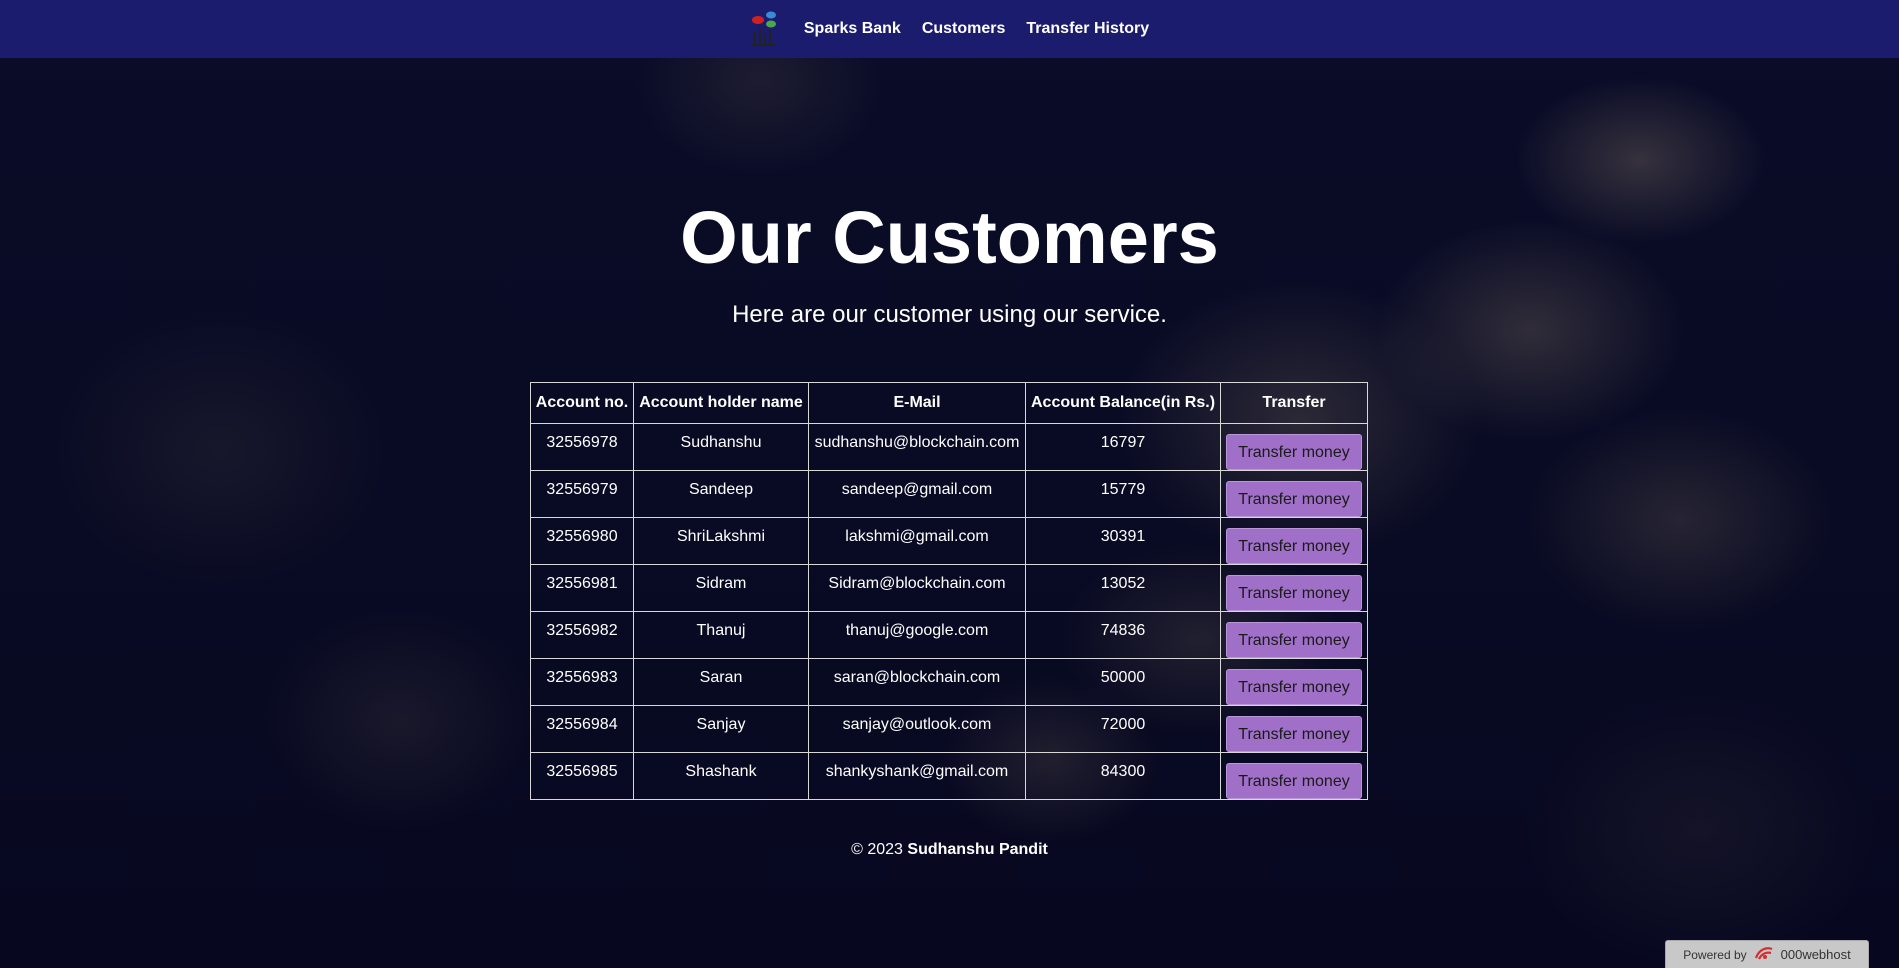 The height and width of the screenshot is (968, 1899). I want to click on cell-account-no: 32556978, so click(582, 447).